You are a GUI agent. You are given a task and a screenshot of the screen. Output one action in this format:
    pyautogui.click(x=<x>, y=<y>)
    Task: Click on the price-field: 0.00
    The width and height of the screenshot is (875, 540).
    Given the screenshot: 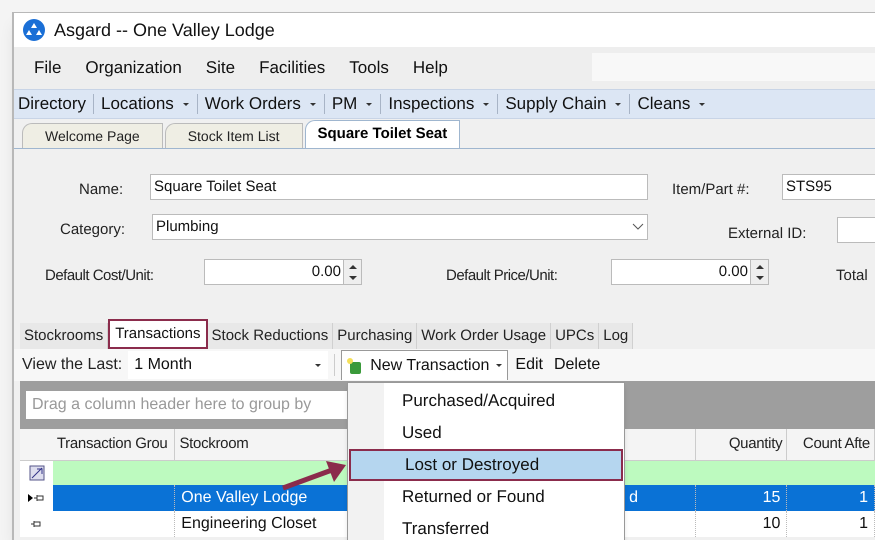 What is the action you would take?
    pyautogui.click(x=690, y=272)
    